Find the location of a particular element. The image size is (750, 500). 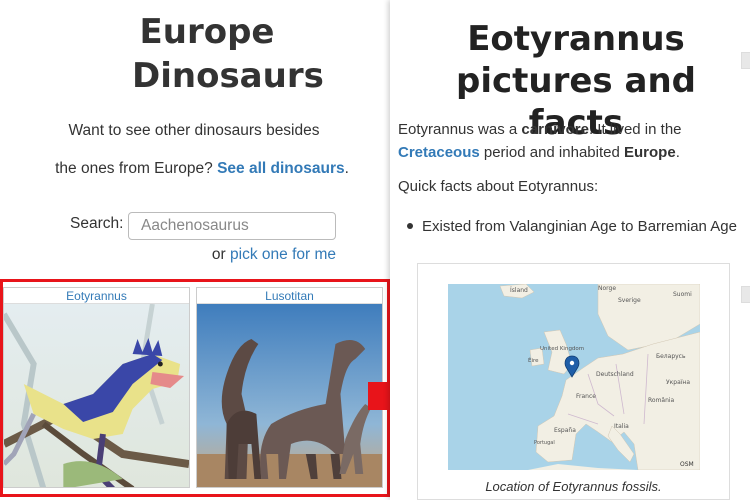

map-label-norge: Norge is located at coordinates (607, 288).